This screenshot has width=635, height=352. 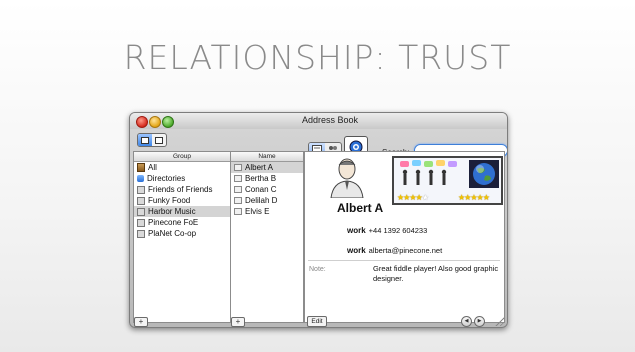 I want to click on slide-title: RELATIONSHIP: TRUST, so click(x=317, y=57).